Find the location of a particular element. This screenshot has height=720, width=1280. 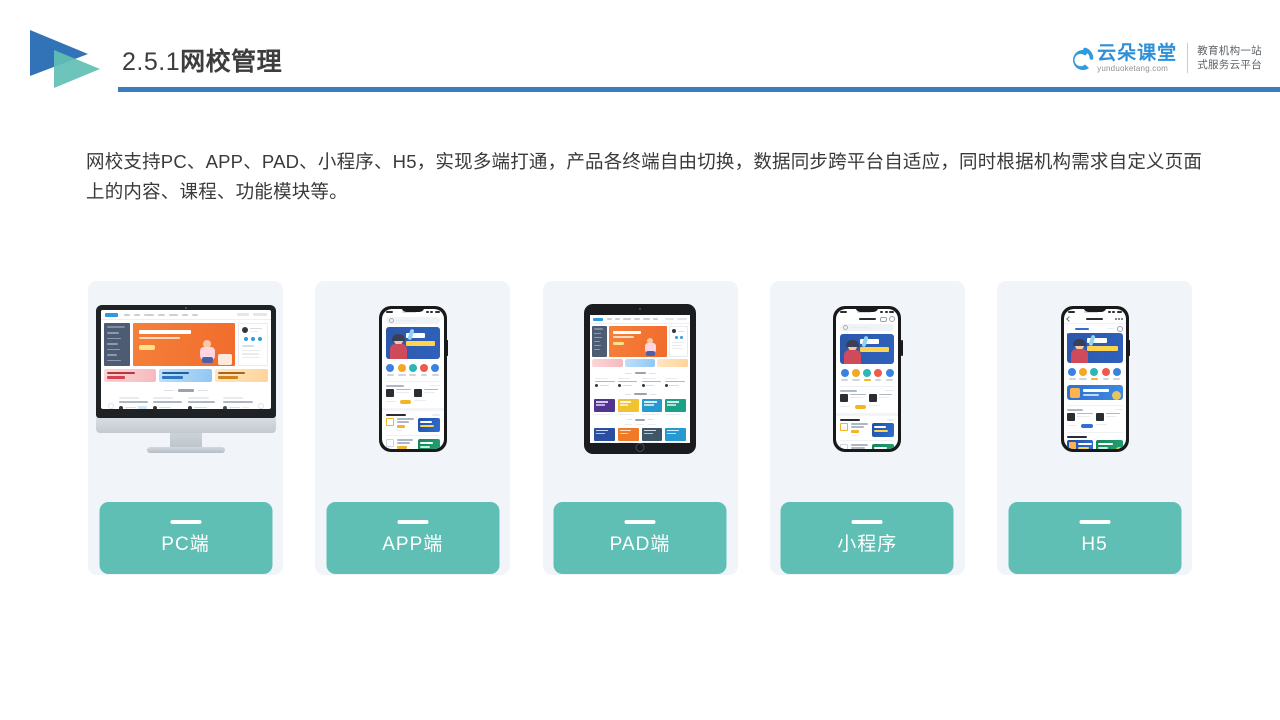

imac-screen-content is located at coordinates (185, 359).